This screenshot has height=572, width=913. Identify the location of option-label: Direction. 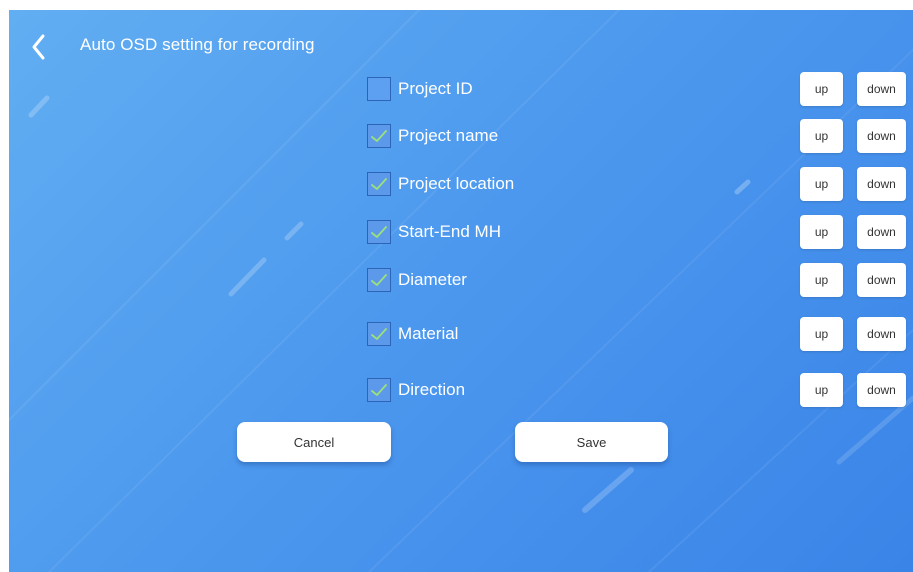
(432, 389).